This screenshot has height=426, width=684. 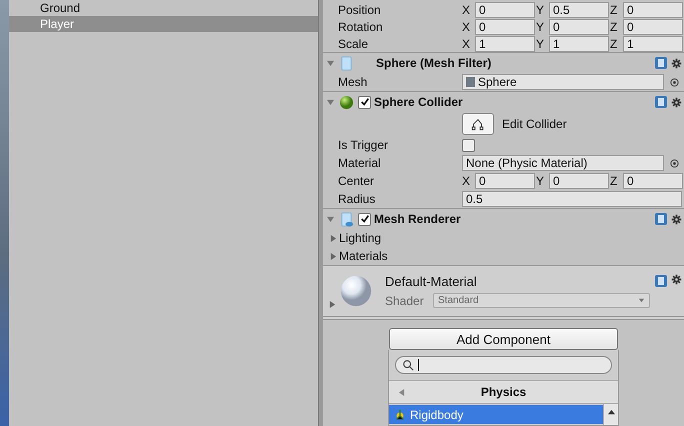 I want to click on object-field: Sphere, so click(x=563, y=82).